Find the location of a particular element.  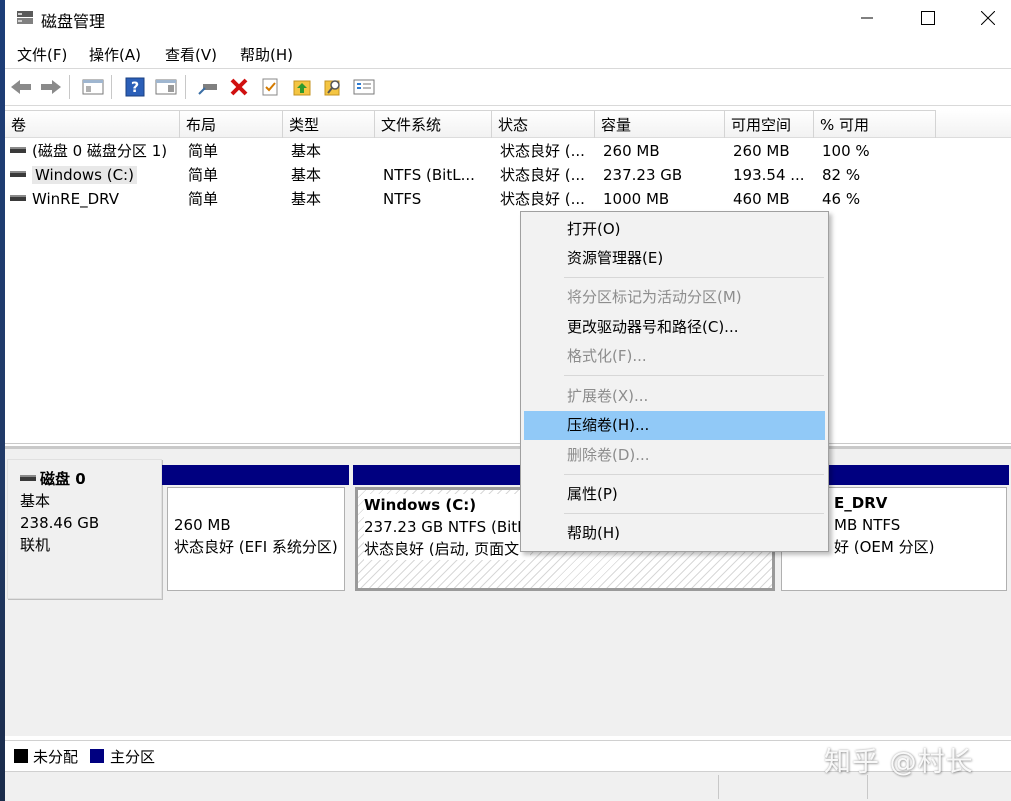

disk-name: 磁盘 0 is located at coordinates (63, 479).